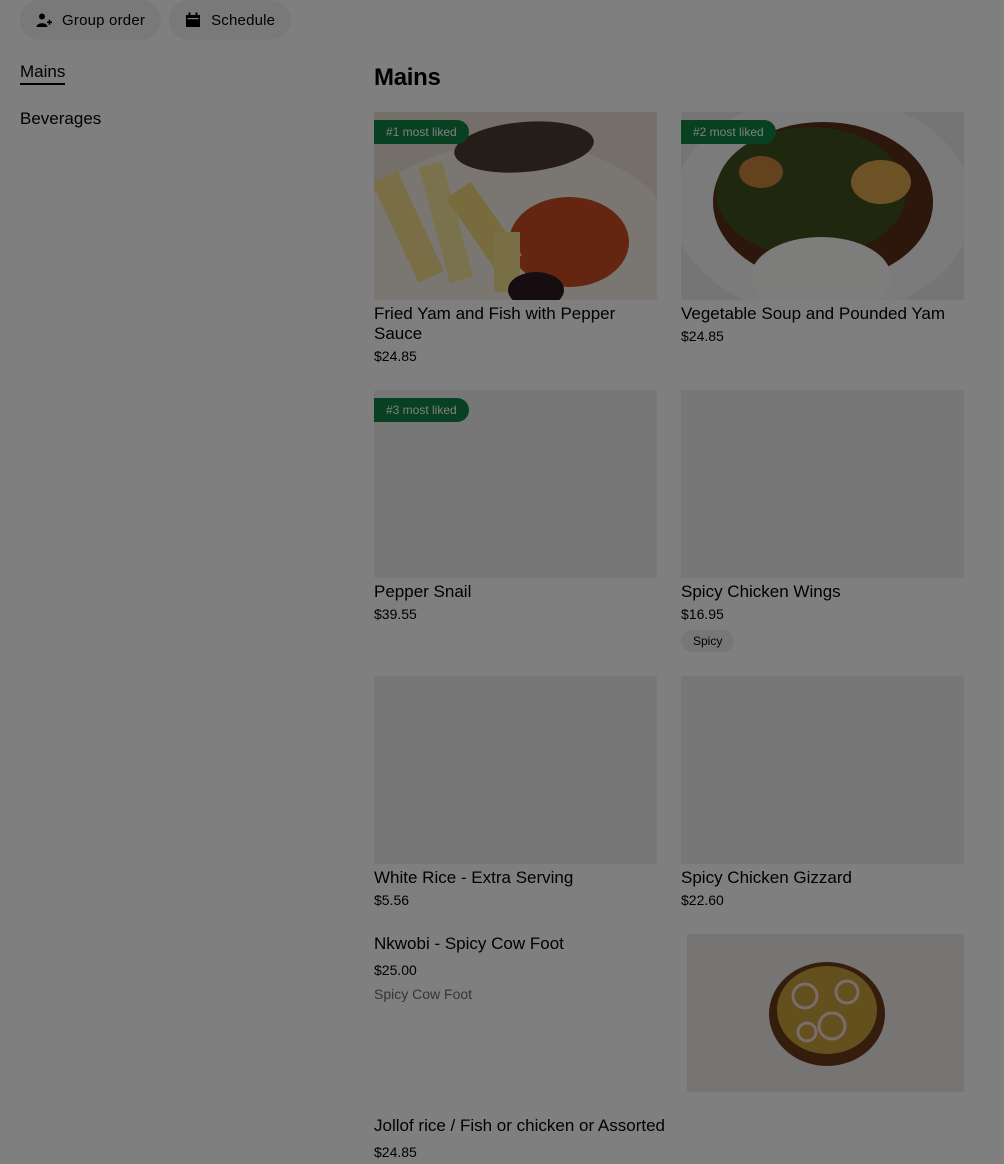 Image resolution: width=1004 pixels, height=1164 pixels. I want to click on item-price: $16.95, so click(702, 614).